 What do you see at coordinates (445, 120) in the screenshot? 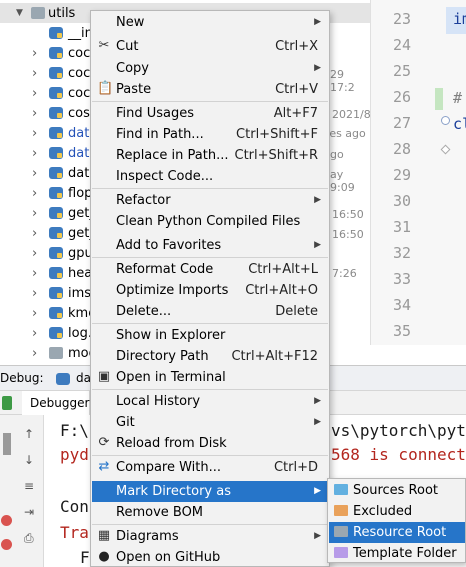
I see `breakpoint-marker-icon` at bounding box center [445, 120].